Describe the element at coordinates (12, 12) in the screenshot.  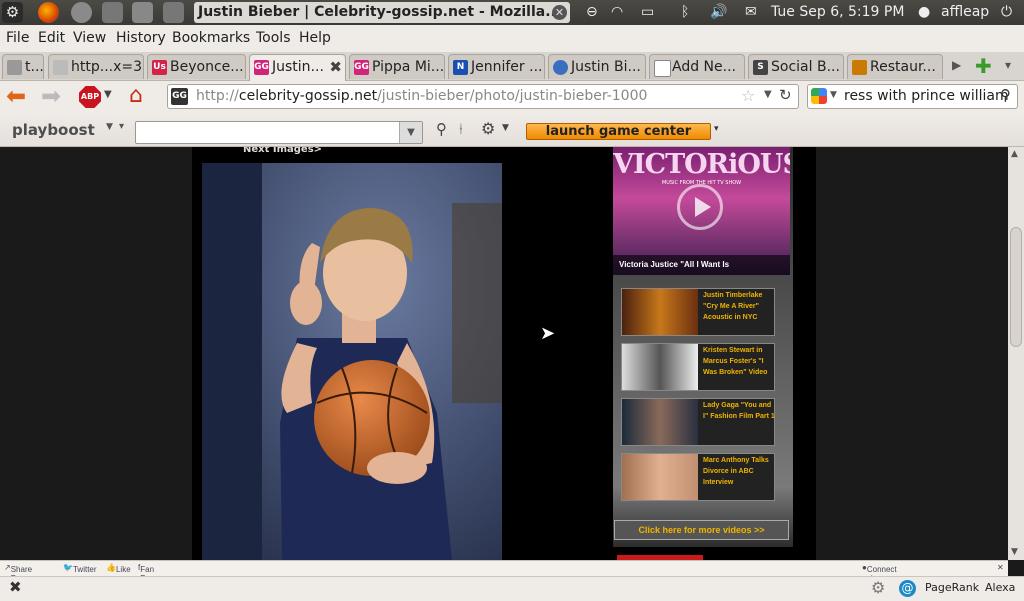
I see `ubuntu-menu-icon: ⚙` at that location.